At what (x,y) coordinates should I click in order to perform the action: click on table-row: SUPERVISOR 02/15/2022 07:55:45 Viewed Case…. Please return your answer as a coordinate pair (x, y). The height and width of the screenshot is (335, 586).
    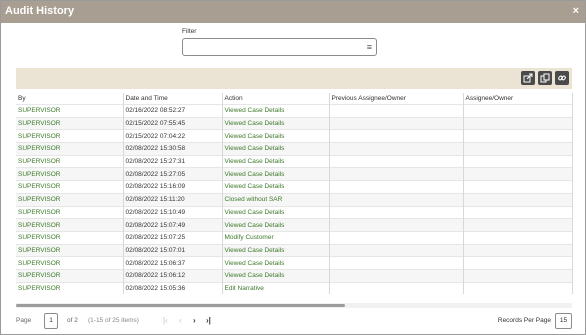
    Looking at the image, I should click on (294, 123).